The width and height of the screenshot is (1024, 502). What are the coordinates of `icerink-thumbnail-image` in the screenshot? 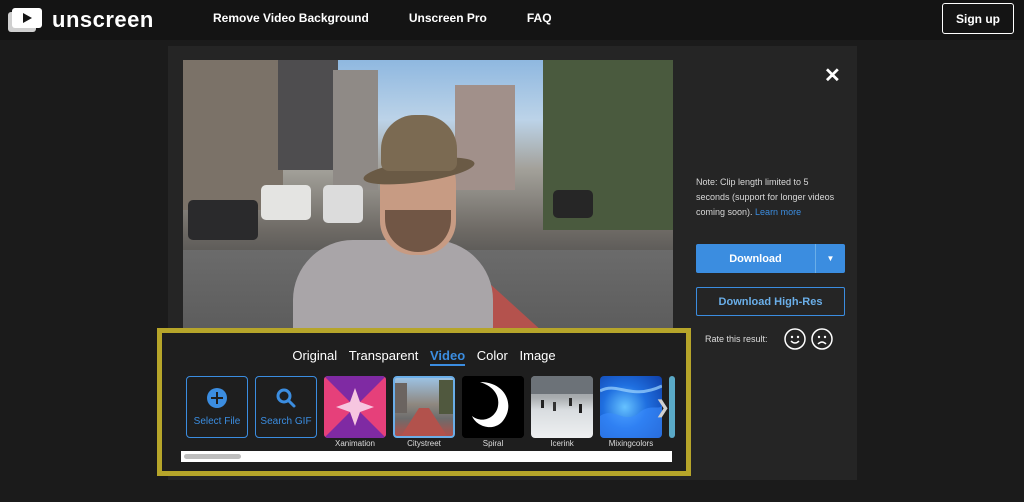 It's located at (562, 394).